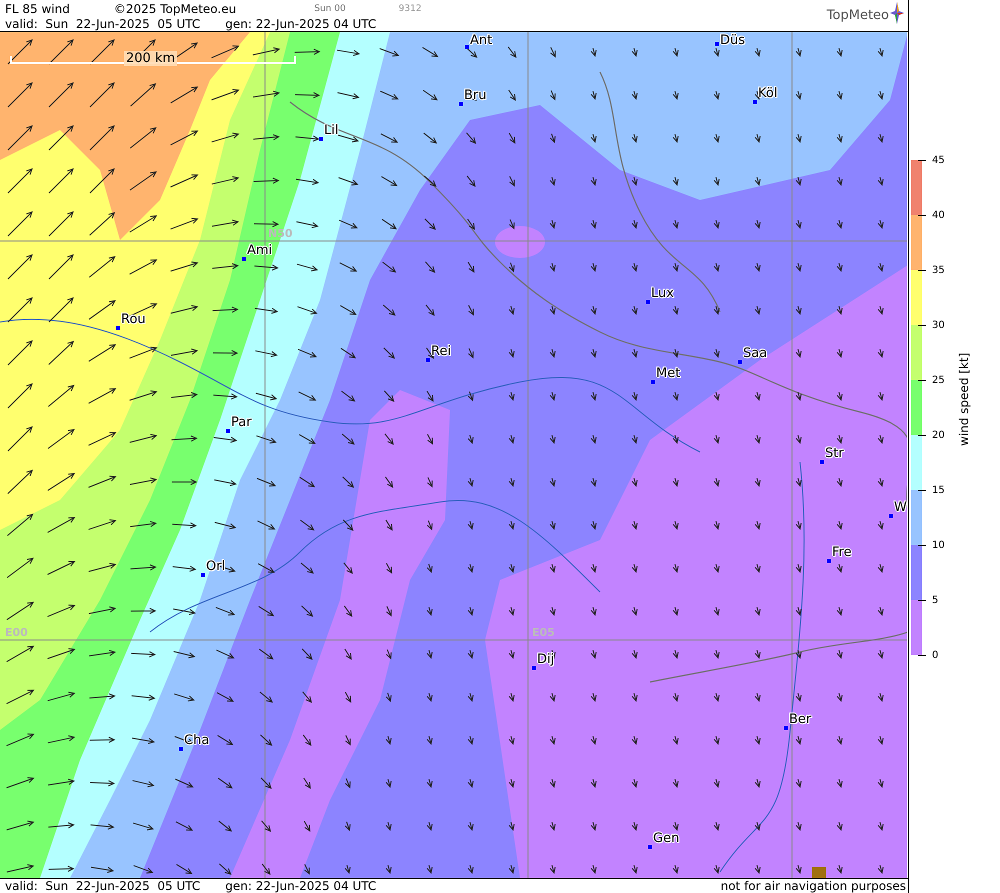  What do you see at coordinates (938, 490) in the screenshot?
I see `legend-tick-label: 15` at bounding box center [938, 490].